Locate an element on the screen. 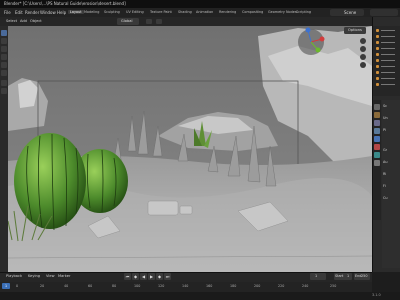 This screenshot has height=300, width=400. jump-end-icon: ⏭ is located at coordinates (167, 276).